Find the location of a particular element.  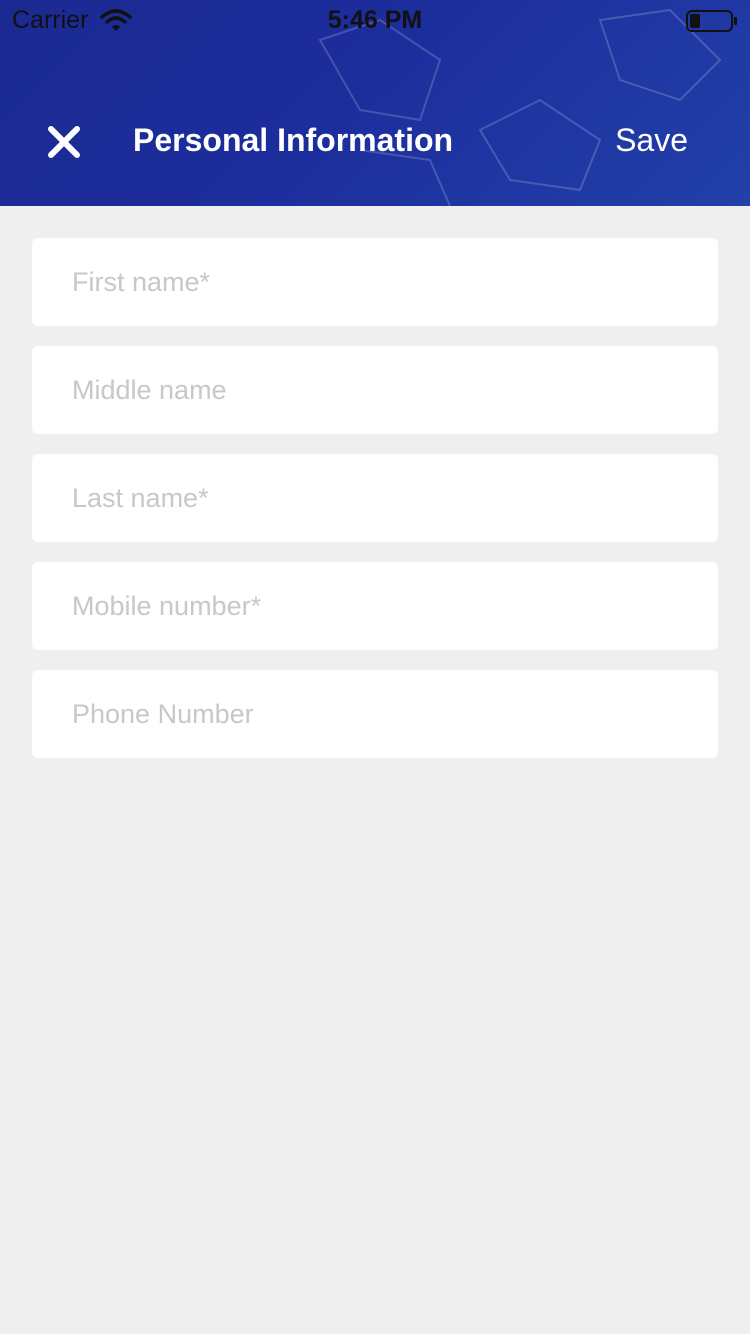

first-name-field is located at coordinates (375, 282).